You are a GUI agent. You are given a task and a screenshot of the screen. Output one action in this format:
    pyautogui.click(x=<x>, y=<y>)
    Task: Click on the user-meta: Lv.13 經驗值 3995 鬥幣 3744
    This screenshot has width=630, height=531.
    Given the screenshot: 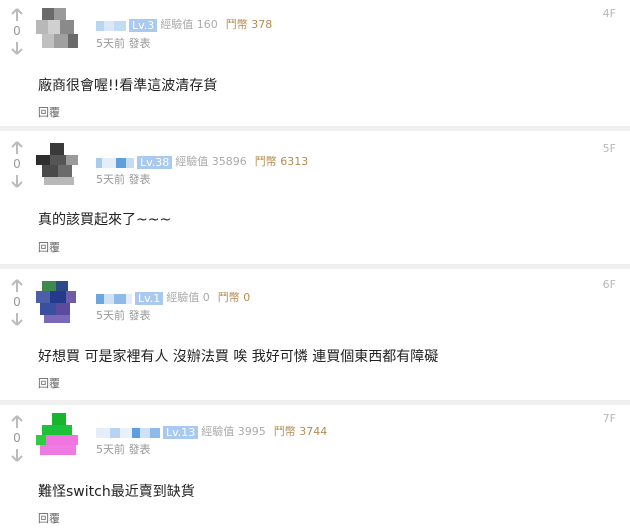 What is the action you would take?
    pyautogui.click(x=215, y=431)
    